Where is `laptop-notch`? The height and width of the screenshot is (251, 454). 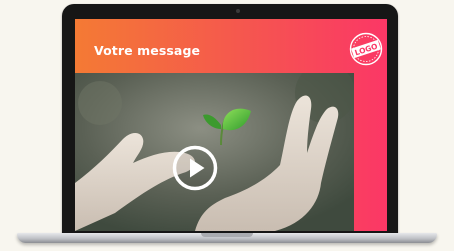
laptop-notch is located at coordinates (227, 235).